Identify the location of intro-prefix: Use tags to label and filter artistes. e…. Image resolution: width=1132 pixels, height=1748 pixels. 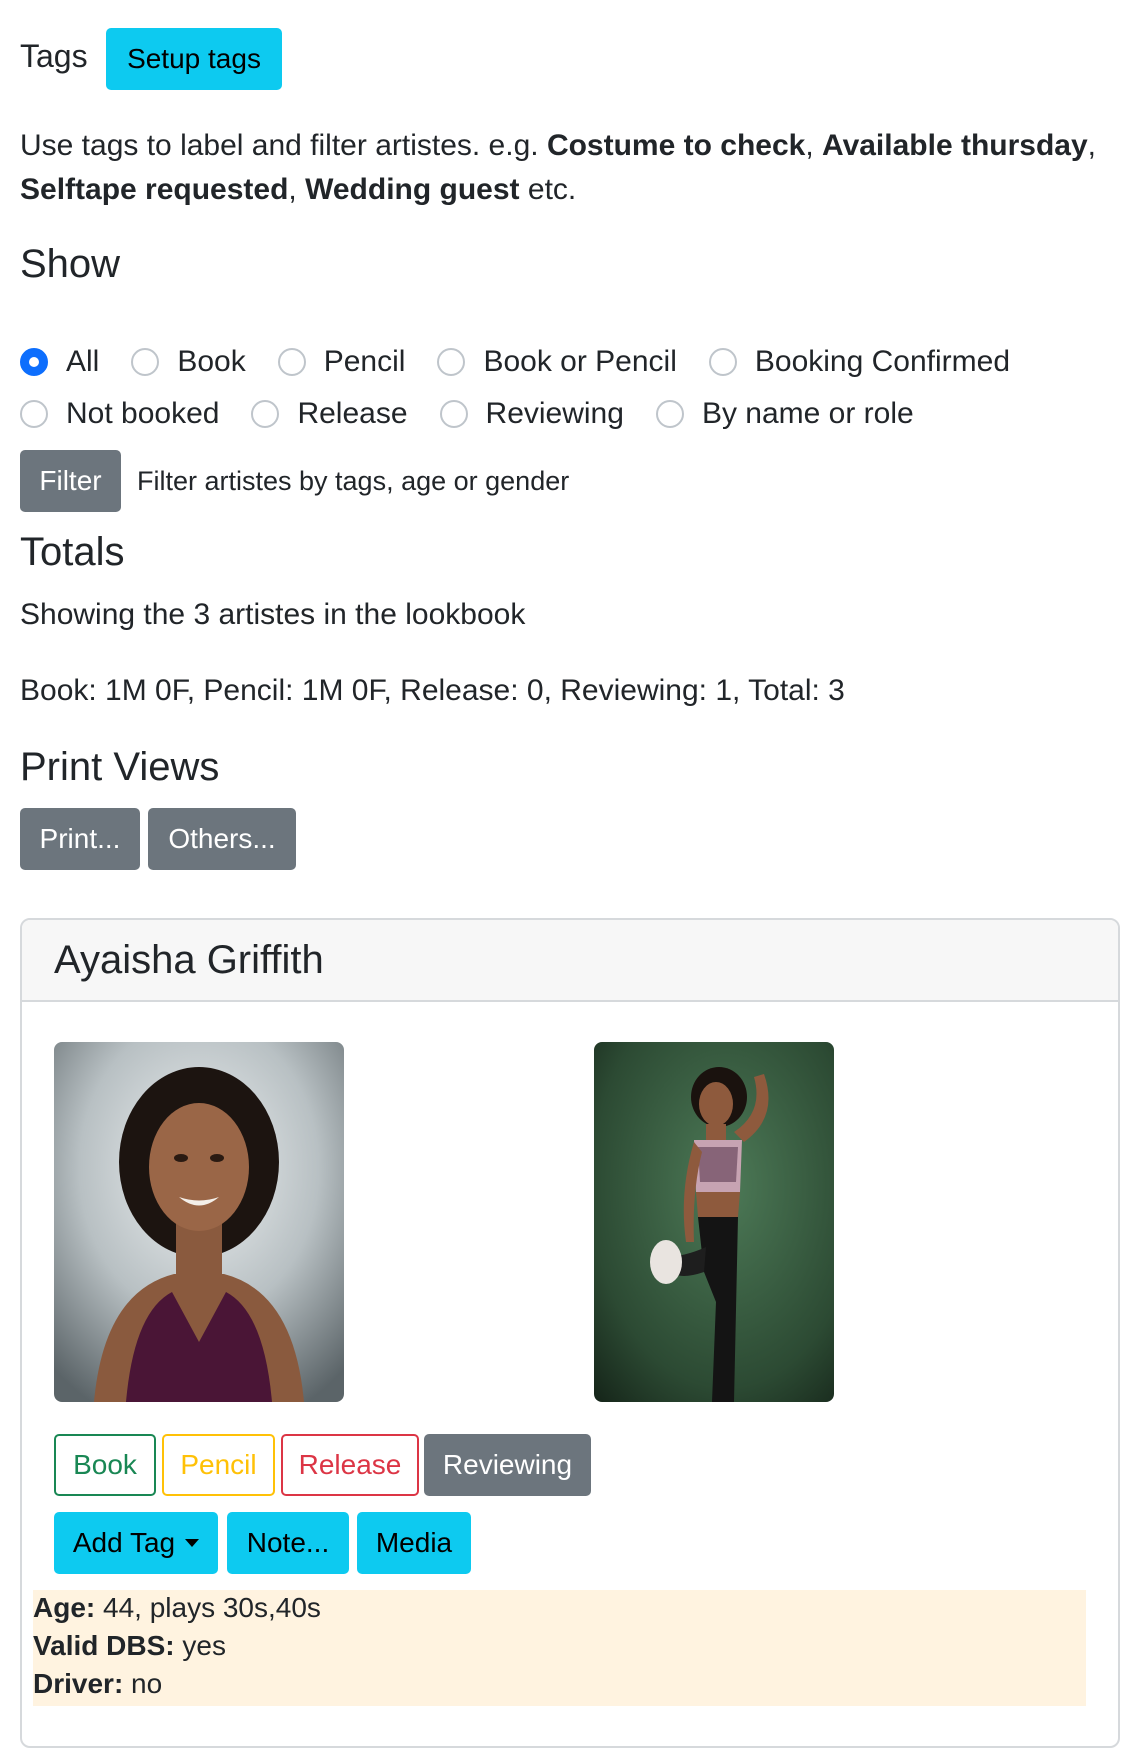
(283, 145).